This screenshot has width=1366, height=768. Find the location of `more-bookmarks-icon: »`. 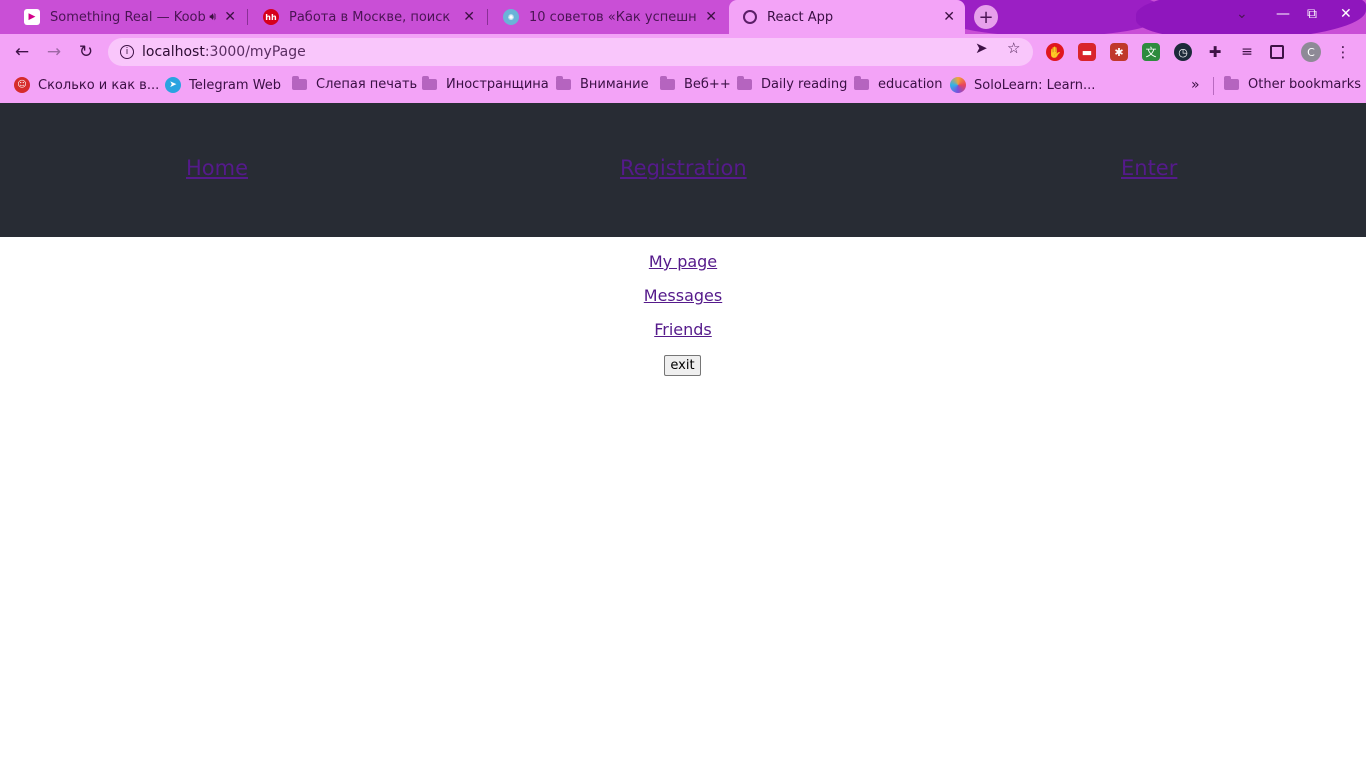

more-bookmarks-icon: » is located at coordinates (1195, 85).